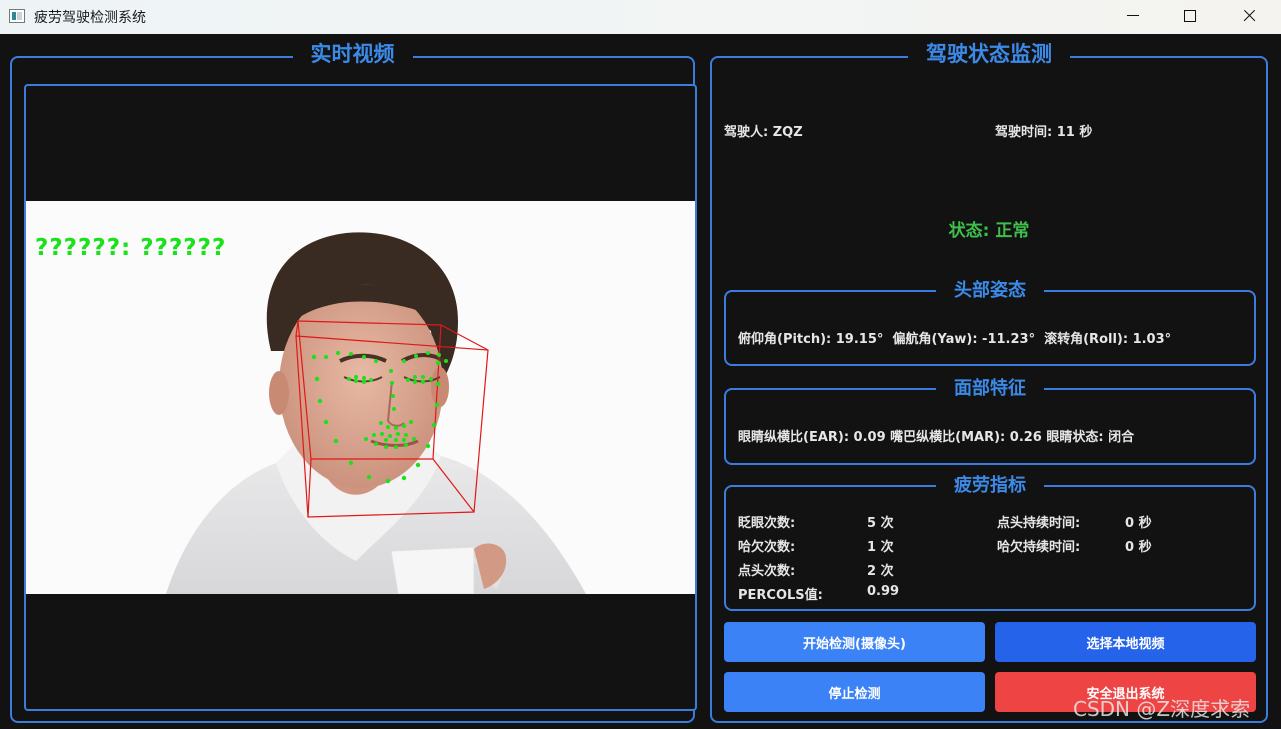  I want to click on stop-detection-button: 停止检测, so click(854, 692).